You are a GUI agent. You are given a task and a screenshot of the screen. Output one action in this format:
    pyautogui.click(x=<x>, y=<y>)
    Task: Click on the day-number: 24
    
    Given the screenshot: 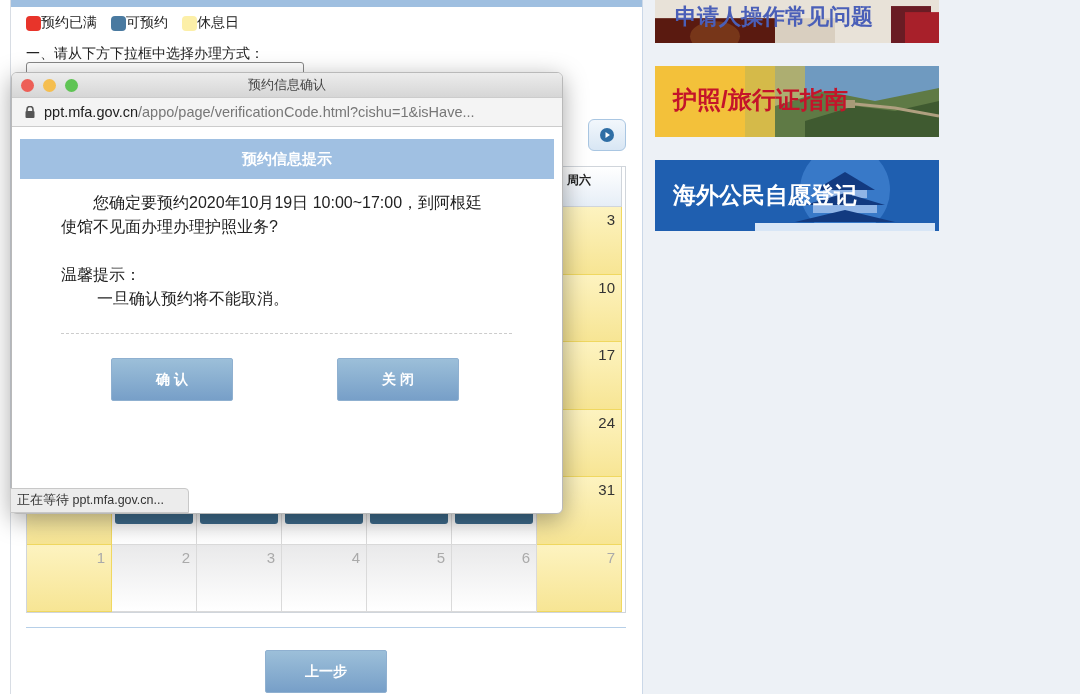 What is the action you would take?
    pyautogui.click(x=606, y=422)
    